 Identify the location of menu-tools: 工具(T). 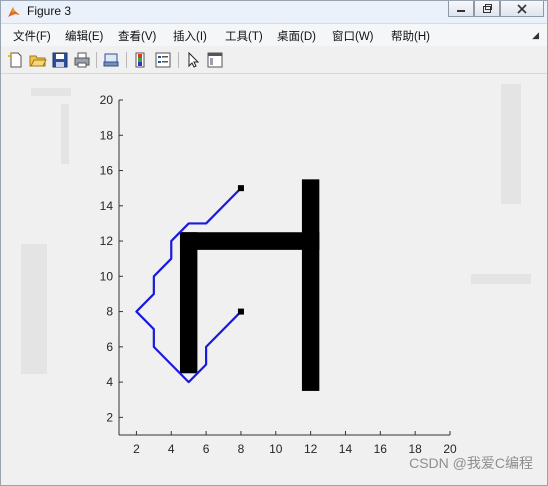
(244, 36).